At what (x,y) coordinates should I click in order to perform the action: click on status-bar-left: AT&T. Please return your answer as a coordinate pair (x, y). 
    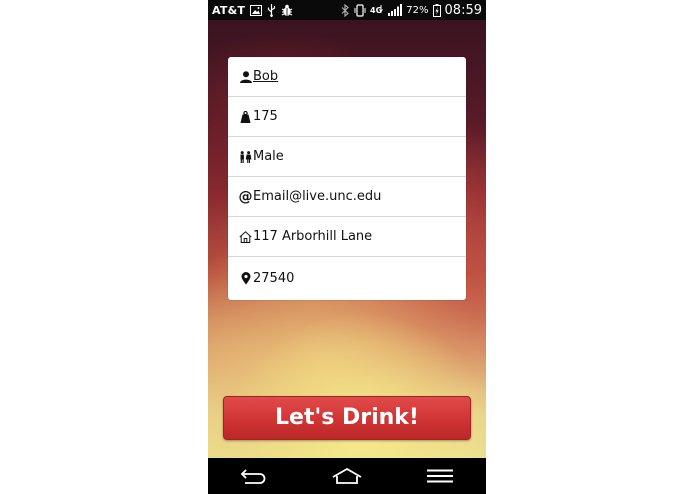
    Looking at the image, I should click on (252, 10).